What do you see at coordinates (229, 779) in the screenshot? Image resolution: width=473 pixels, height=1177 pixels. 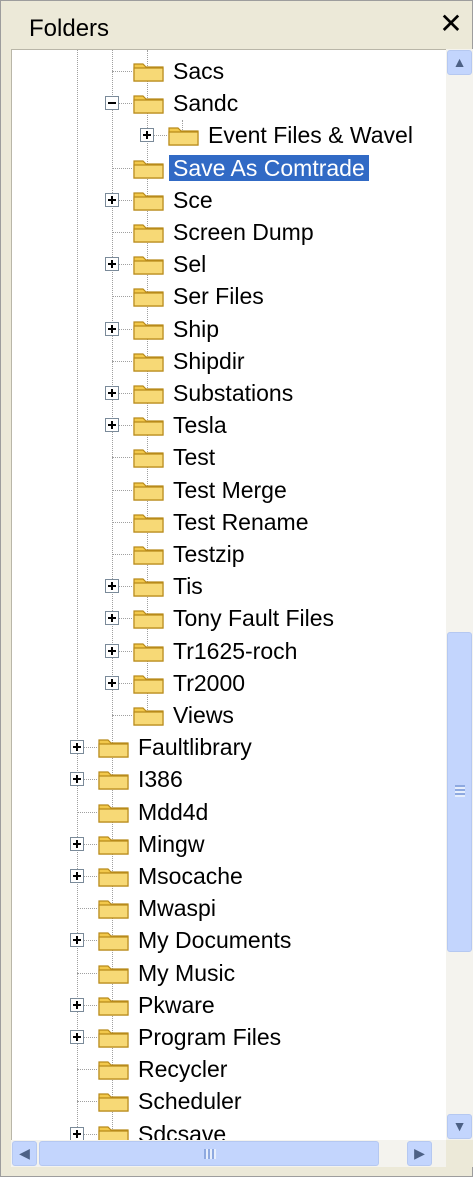 I see `tree-item: I386` at bounding box center [229, 779].